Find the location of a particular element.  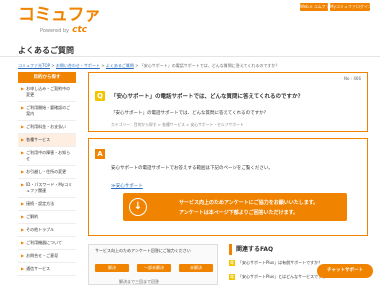

sidebar-item: ▶ お申し込み・ご契約中の変更 is located at coordinates (47, 92).